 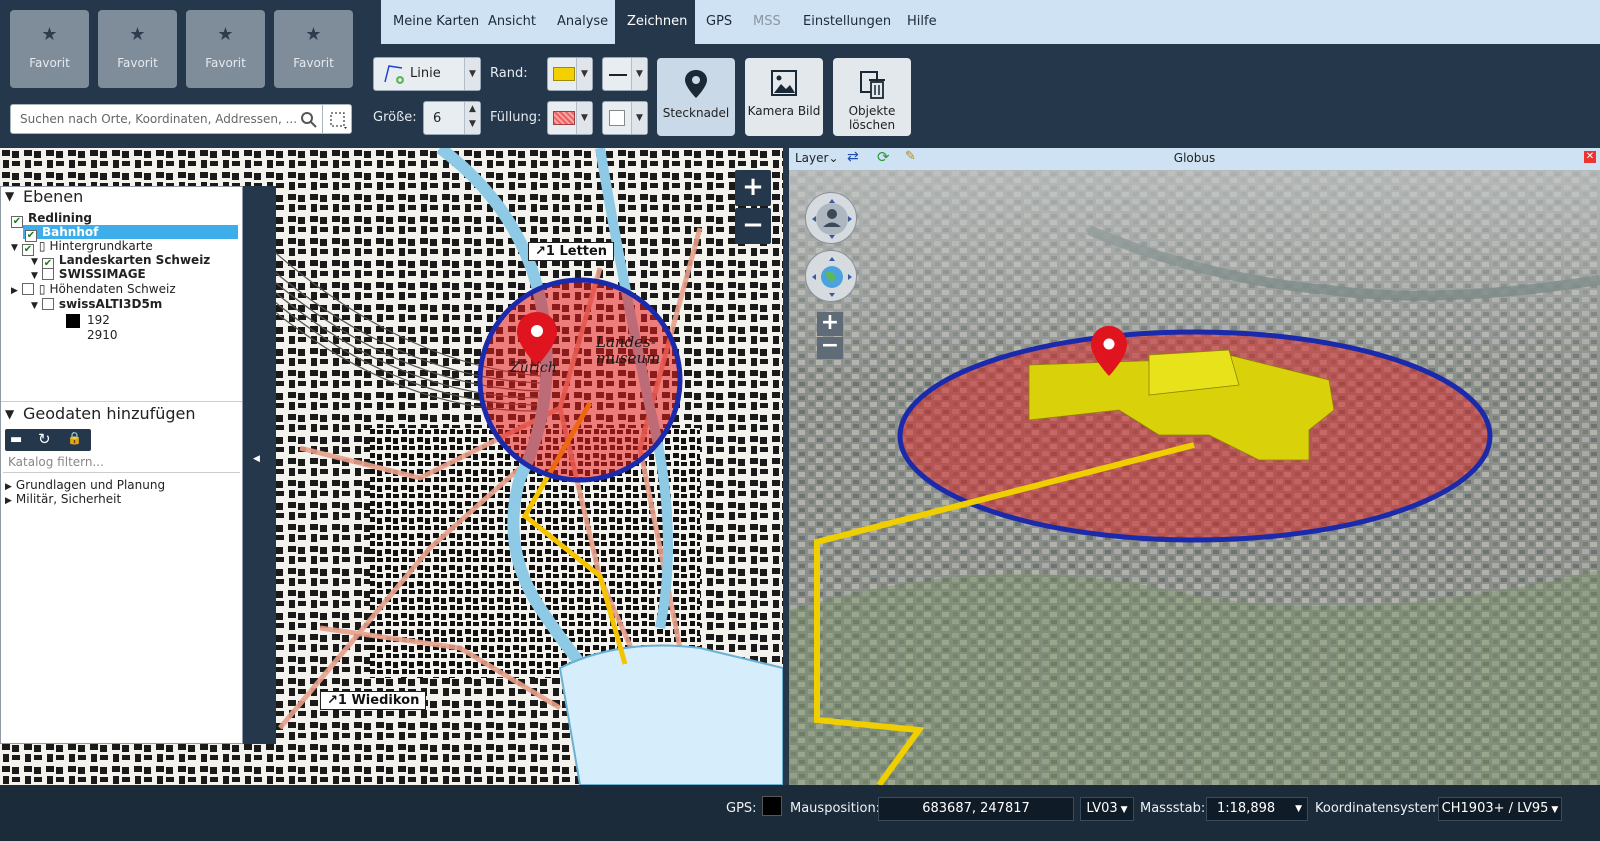 What do you see at coordinates (85, 485) in the screenshot?
I see `catalog-item-grundlagen: ▶ Grundlagen und Planung` at bounding box center [85, 485].